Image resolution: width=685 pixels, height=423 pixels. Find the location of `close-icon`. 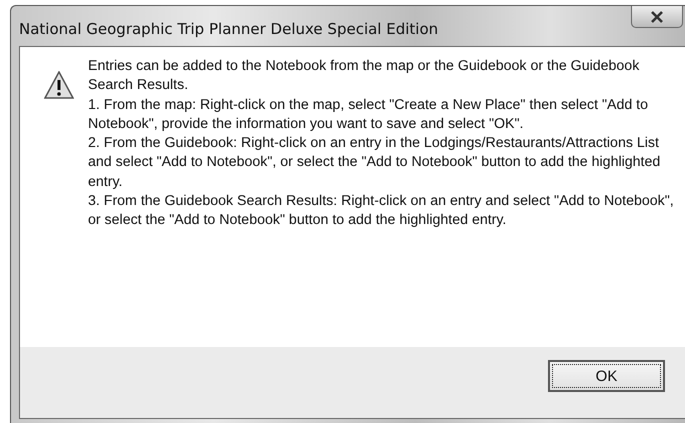

close-icon is located at coordinates (657, 16).